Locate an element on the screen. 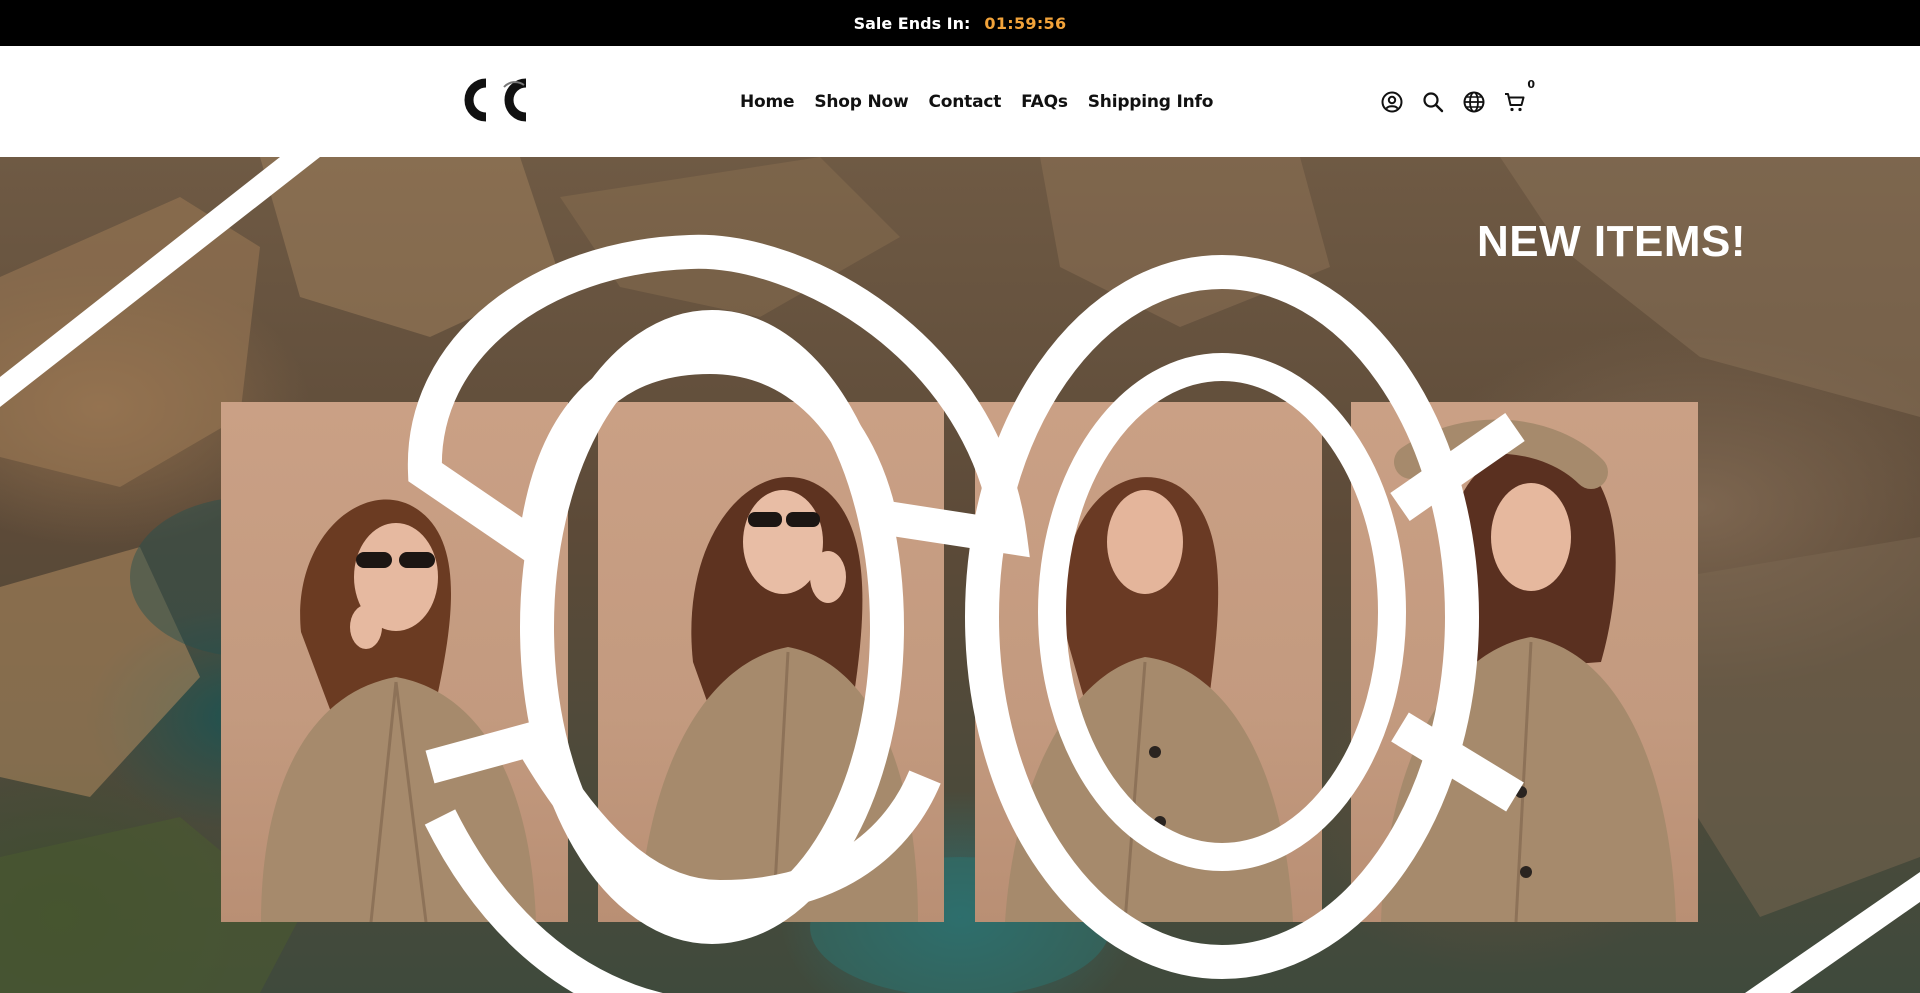  sale-countdown: 01:59:56 is located at coordinates (1025, 23).